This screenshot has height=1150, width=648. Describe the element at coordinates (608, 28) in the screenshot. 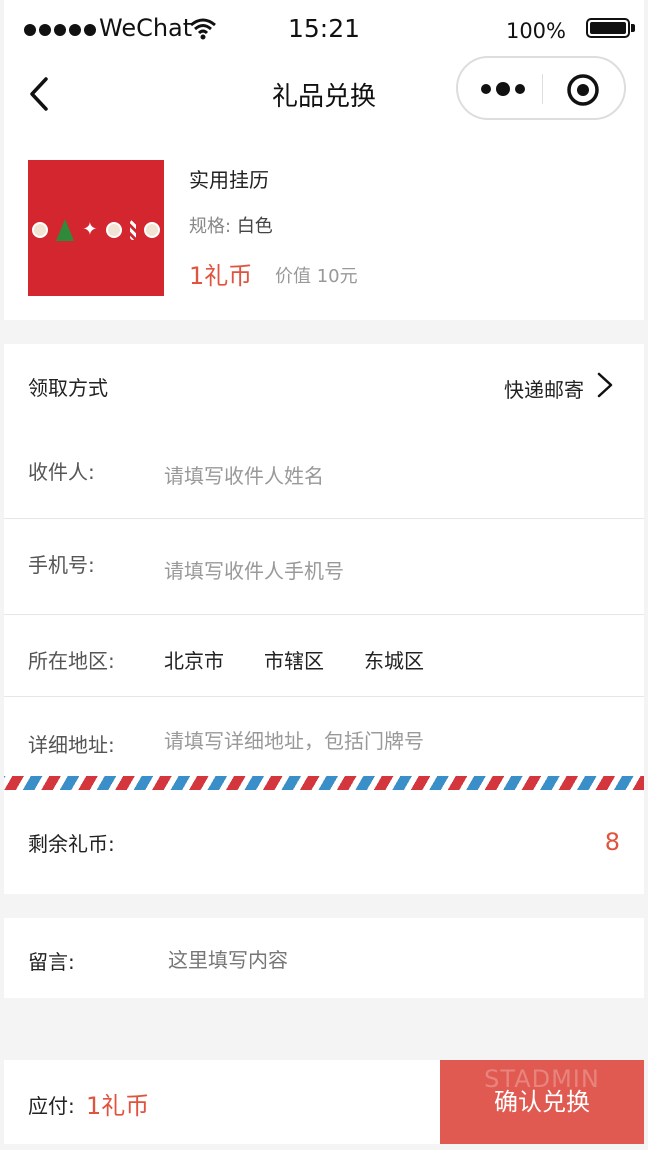

I see `battery-icon` at that location.